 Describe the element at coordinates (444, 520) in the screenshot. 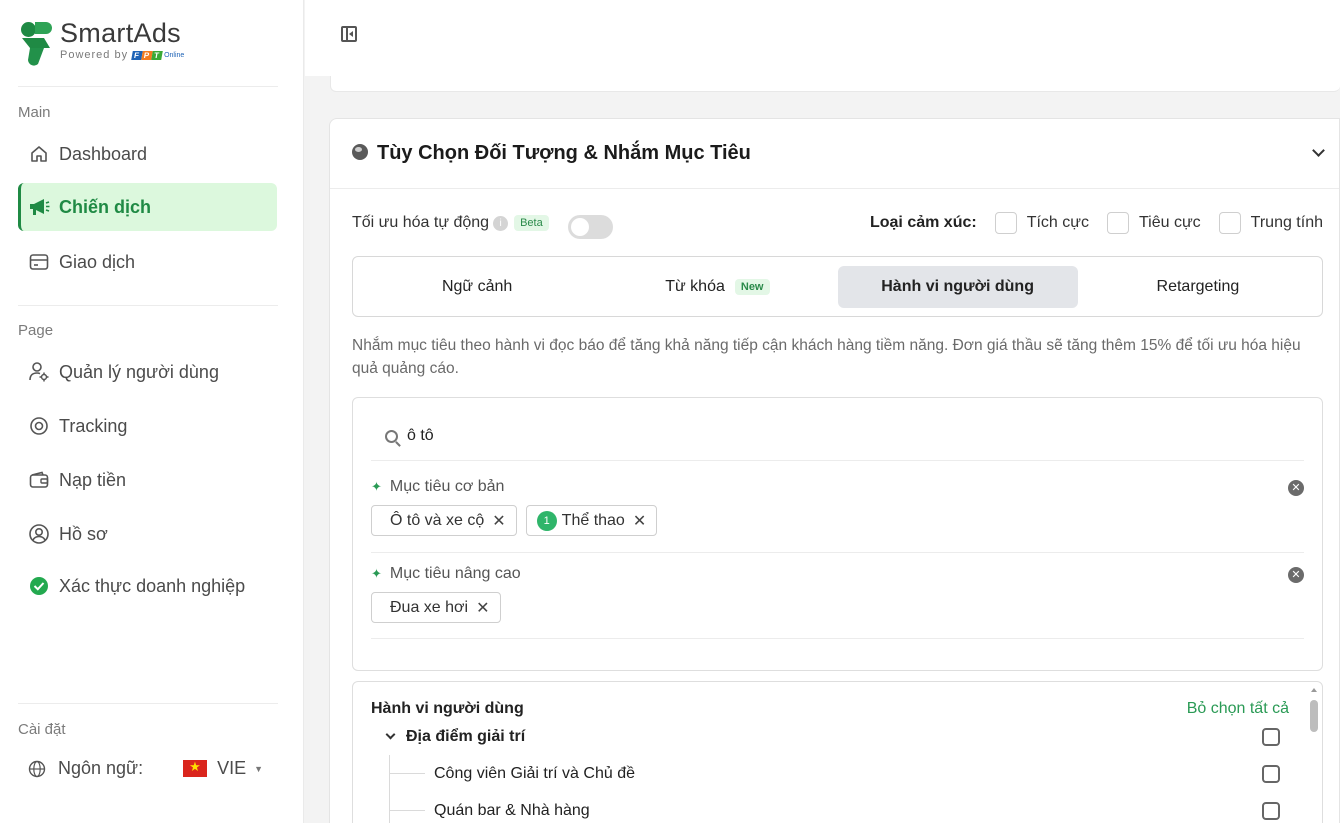

I see `chip: Ô tô và xe cộ ✕` at that location.